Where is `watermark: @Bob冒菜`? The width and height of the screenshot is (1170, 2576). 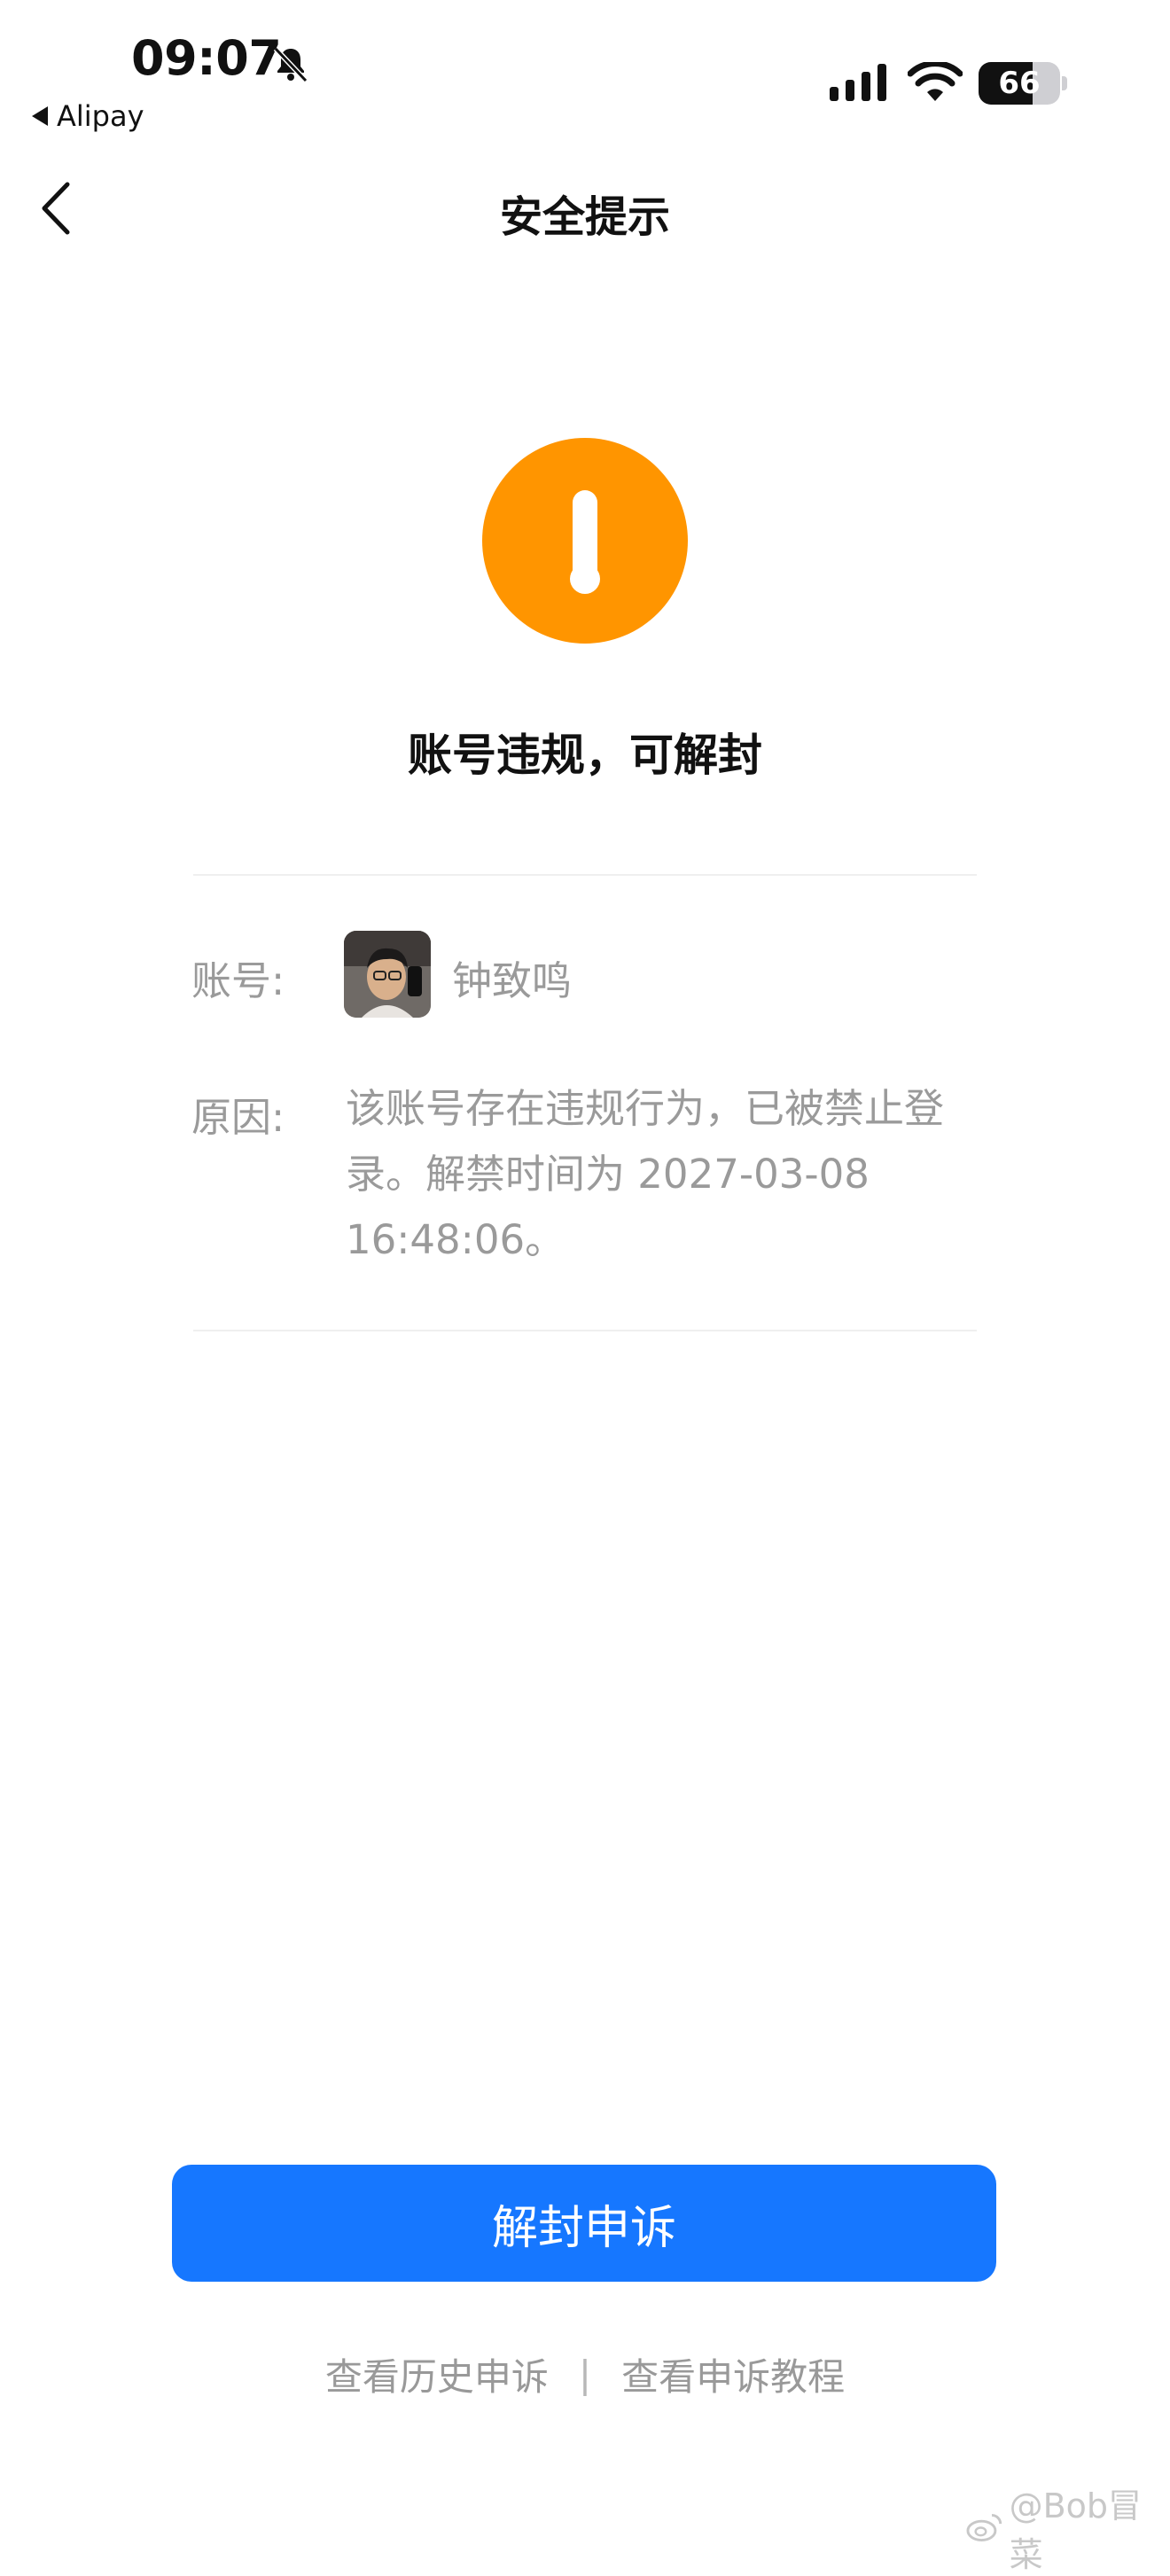
watermark: @Bob冒菜 is located at coordinates (1068, 2527).